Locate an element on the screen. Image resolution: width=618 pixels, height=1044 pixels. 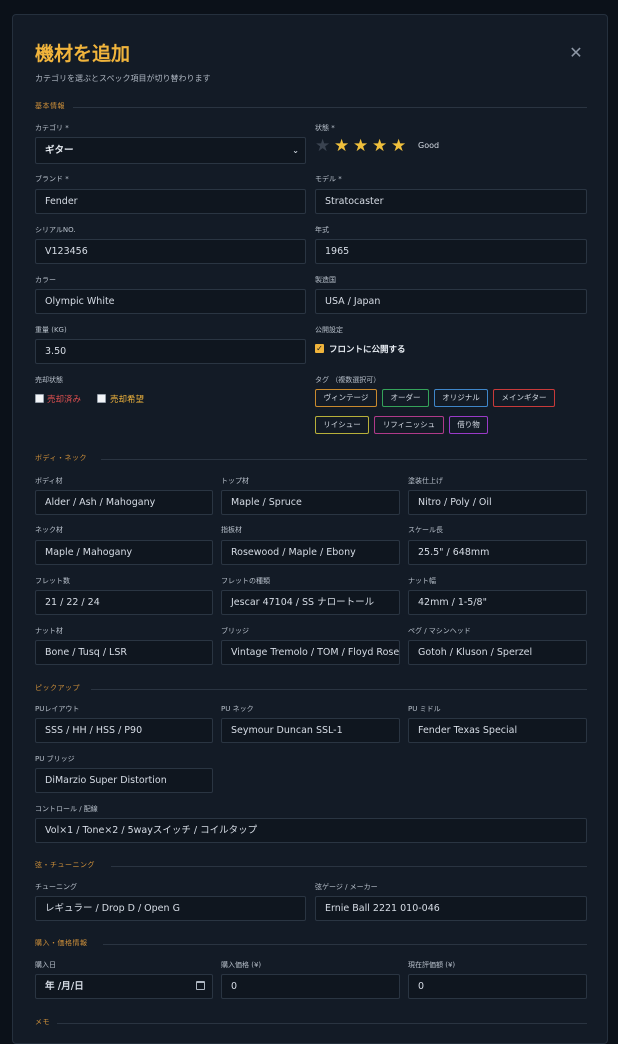
neck-input: Maple / Mahogany is located at coordinates (124, 552).